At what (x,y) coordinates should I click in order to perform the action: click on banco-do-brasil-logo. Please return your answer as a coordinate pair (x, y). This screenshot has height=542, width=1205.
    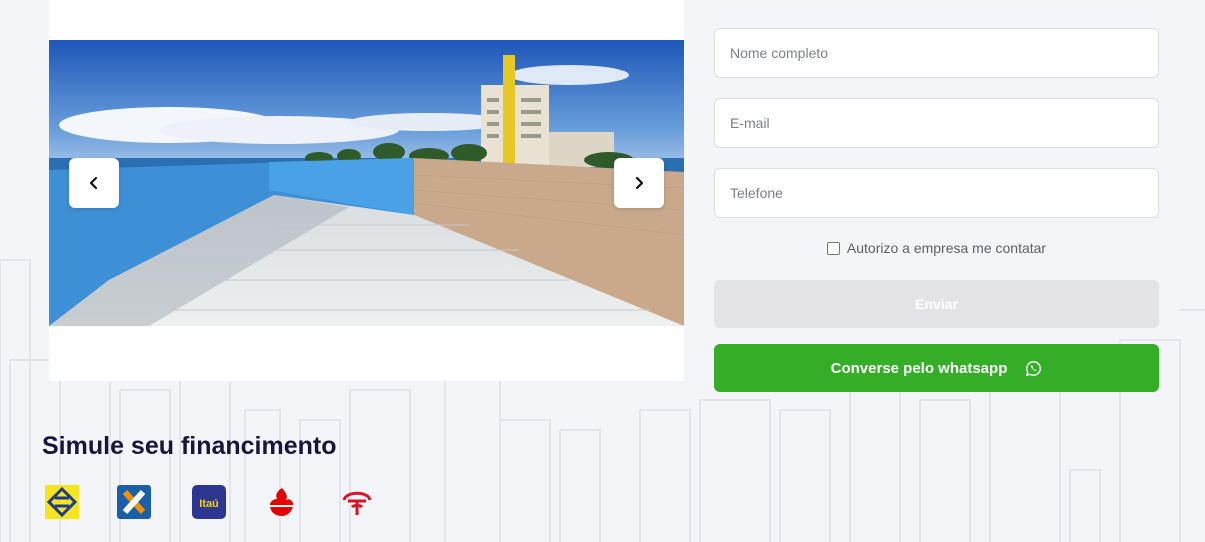
    Looking at the image, I should click on (62, 502).